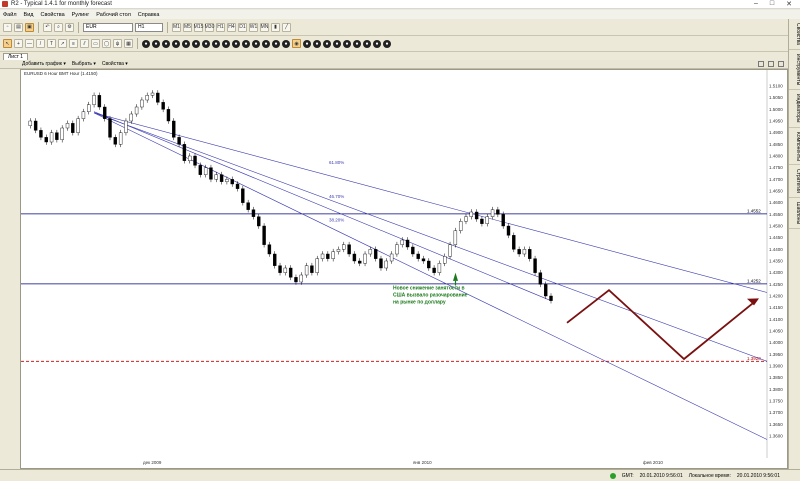 The image size is (800, 481). Describe the element at coordinates (357, 43) in the screenshot. I see `tool-22-icon: ●` at that location.